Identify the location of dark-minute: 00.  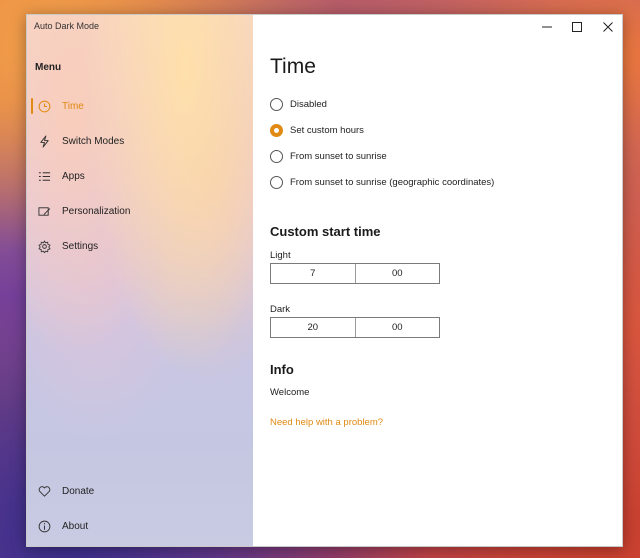
(397, 327).